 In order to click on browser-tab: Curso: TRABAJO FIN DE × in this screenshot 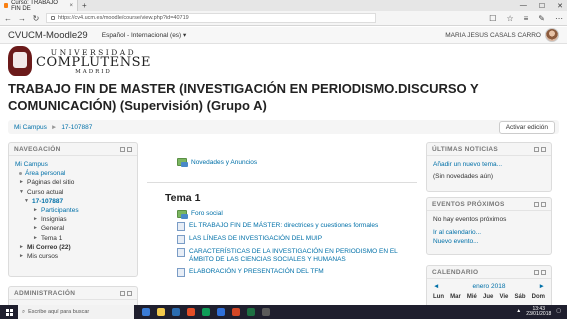, I will do `click(39, 6)`.